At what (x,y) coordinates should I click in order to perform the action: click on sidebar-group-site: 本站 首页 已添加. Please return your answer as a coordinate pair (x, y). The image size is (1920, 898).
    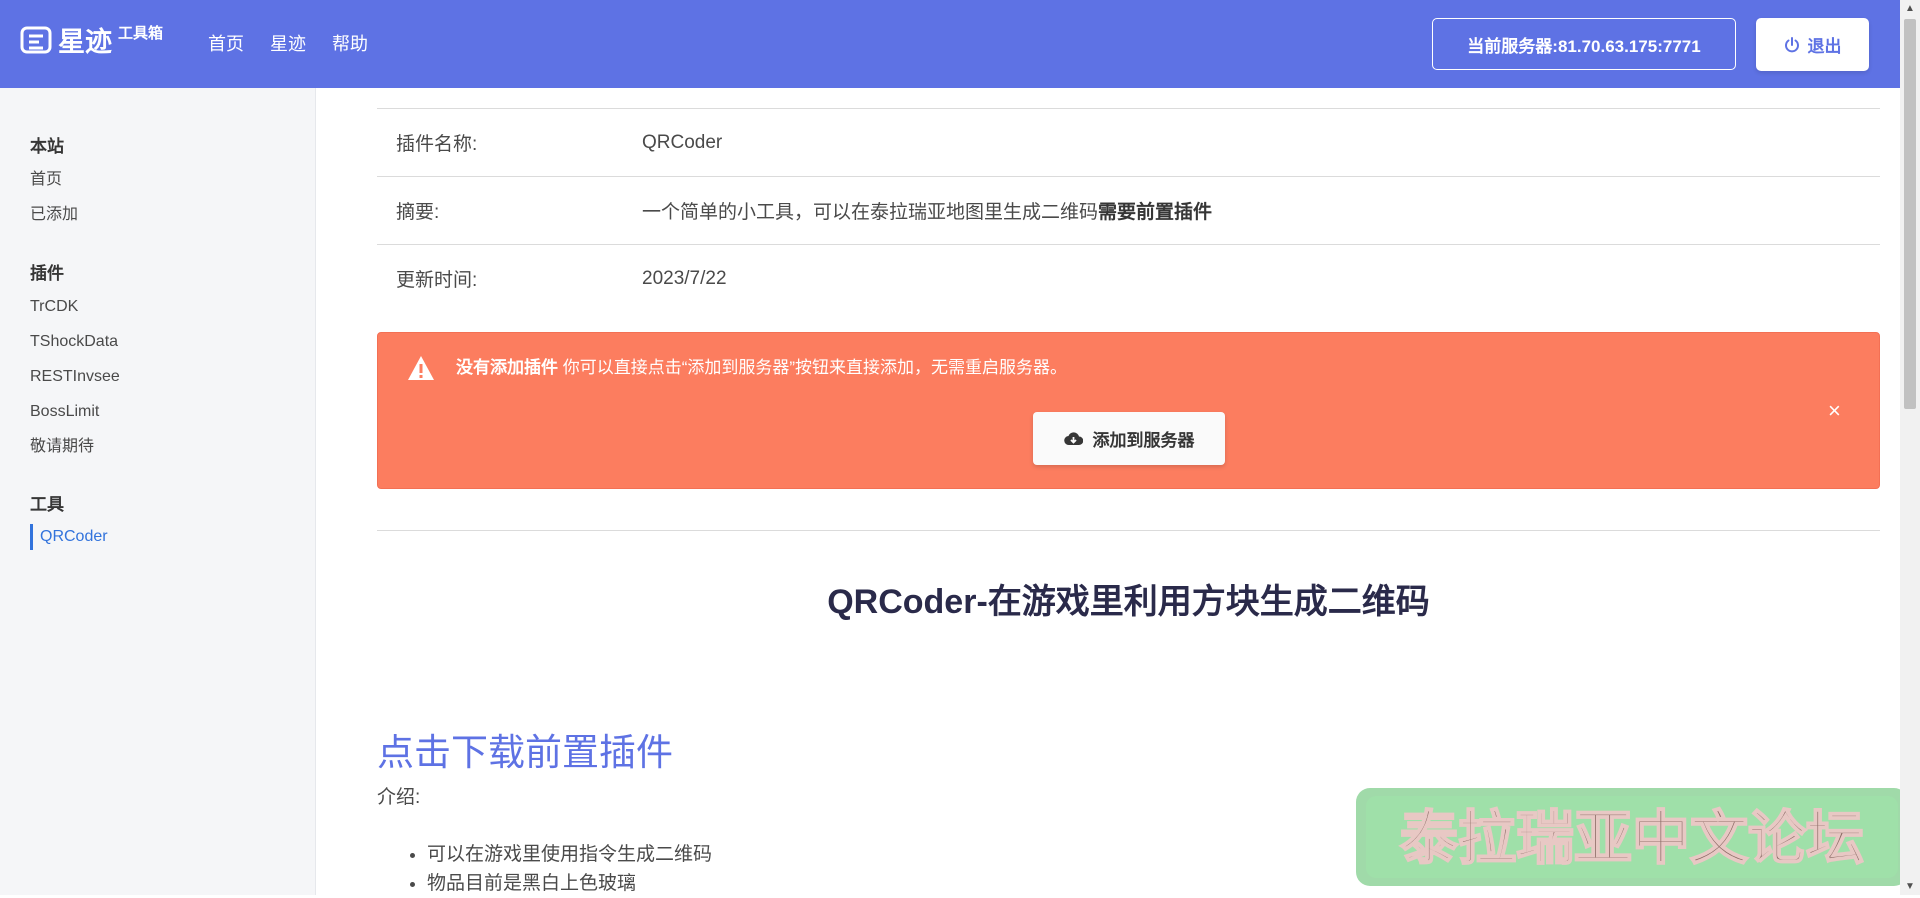
    Looking at the image, I should click on (54, 182).